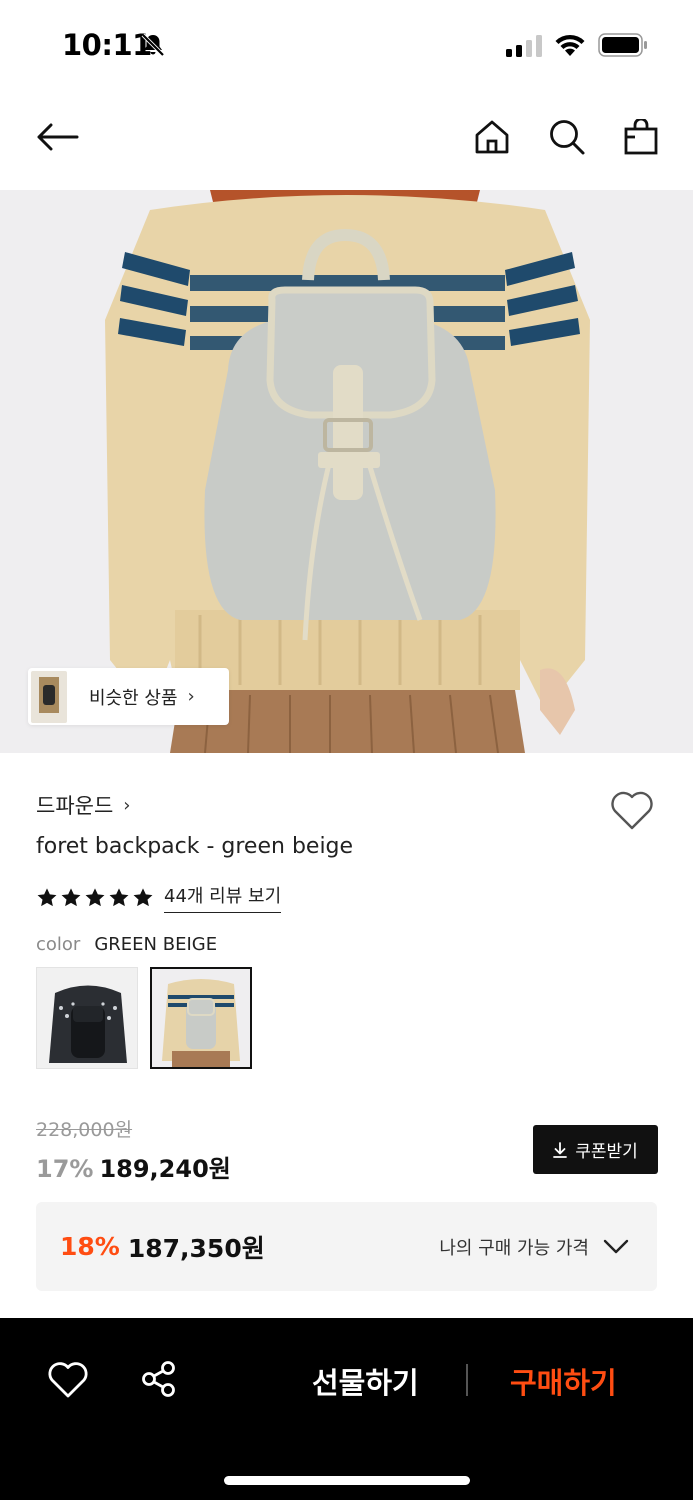 This screenshot has width=693, height=1500. I want to click on wishlist-heart-icon, so click(632, 810).